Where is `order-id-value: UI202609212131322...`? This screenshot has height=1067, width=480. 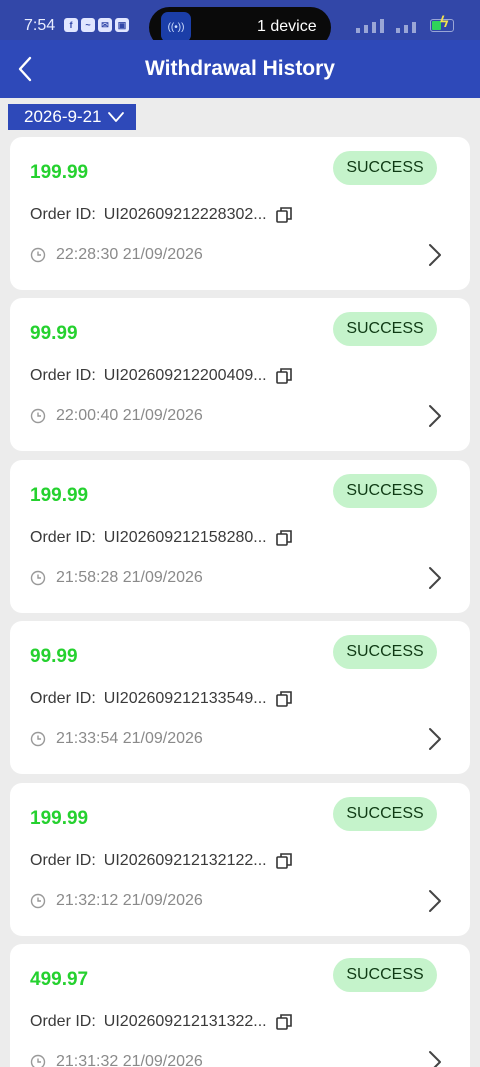 order-id-value: UI202609212131322... is located at coordinates (185, 1021).